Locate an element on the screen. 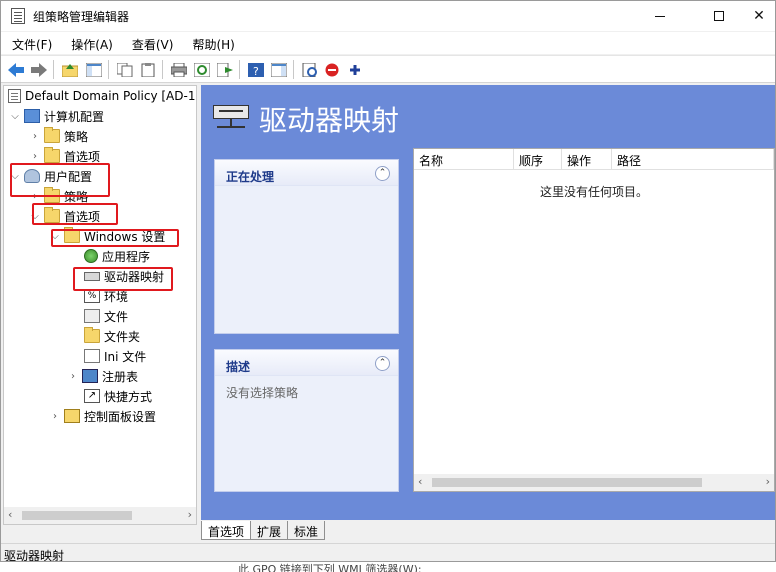  tree-node-folders: 文件夹 is located at coordinates (112, 336).